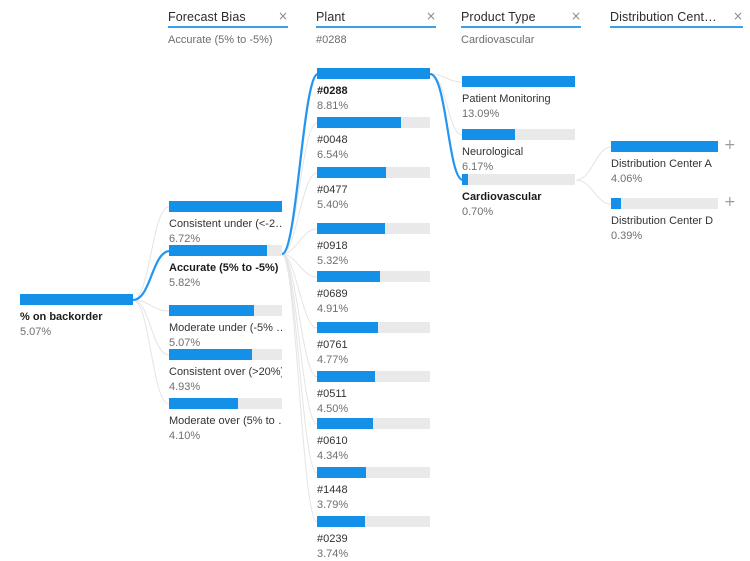 The width and height of the screenshot is (750, 561). I want to click on node-plant-5: #0761 4.77%, so click(373, 344).